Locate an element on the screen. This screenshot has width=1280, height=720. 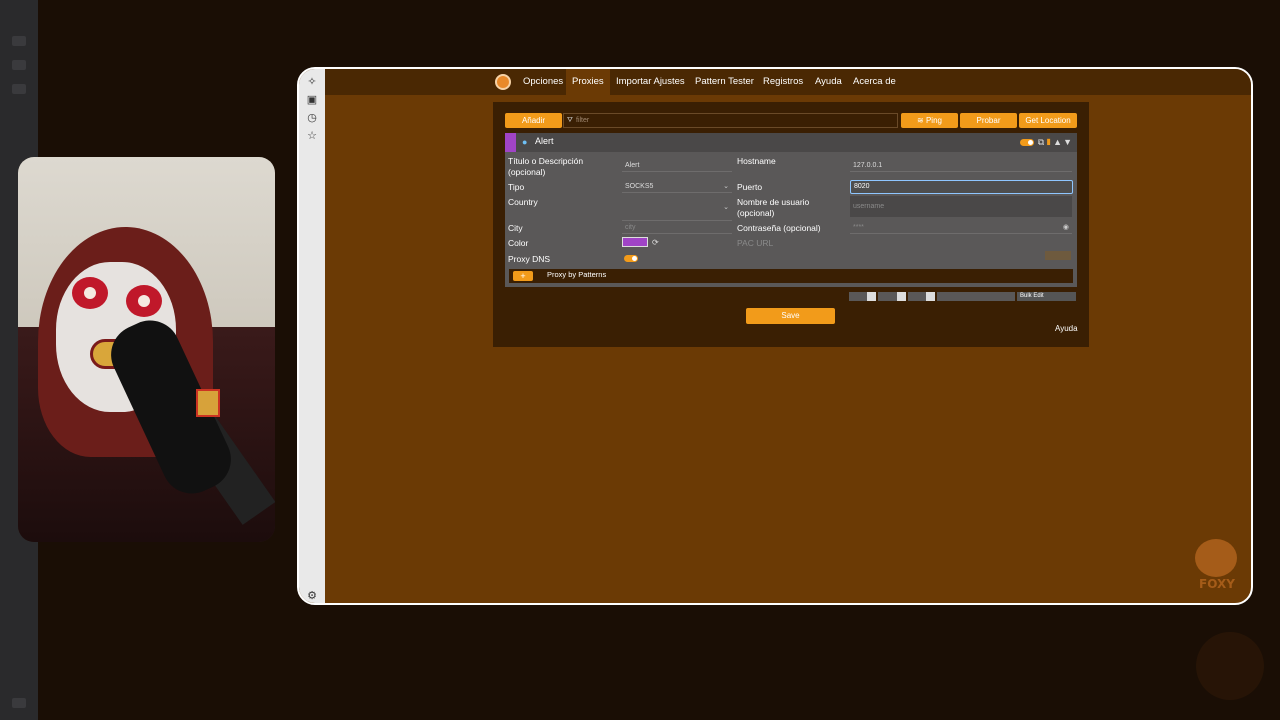
password-placeholder: **** is located at coordinates (858, 227).